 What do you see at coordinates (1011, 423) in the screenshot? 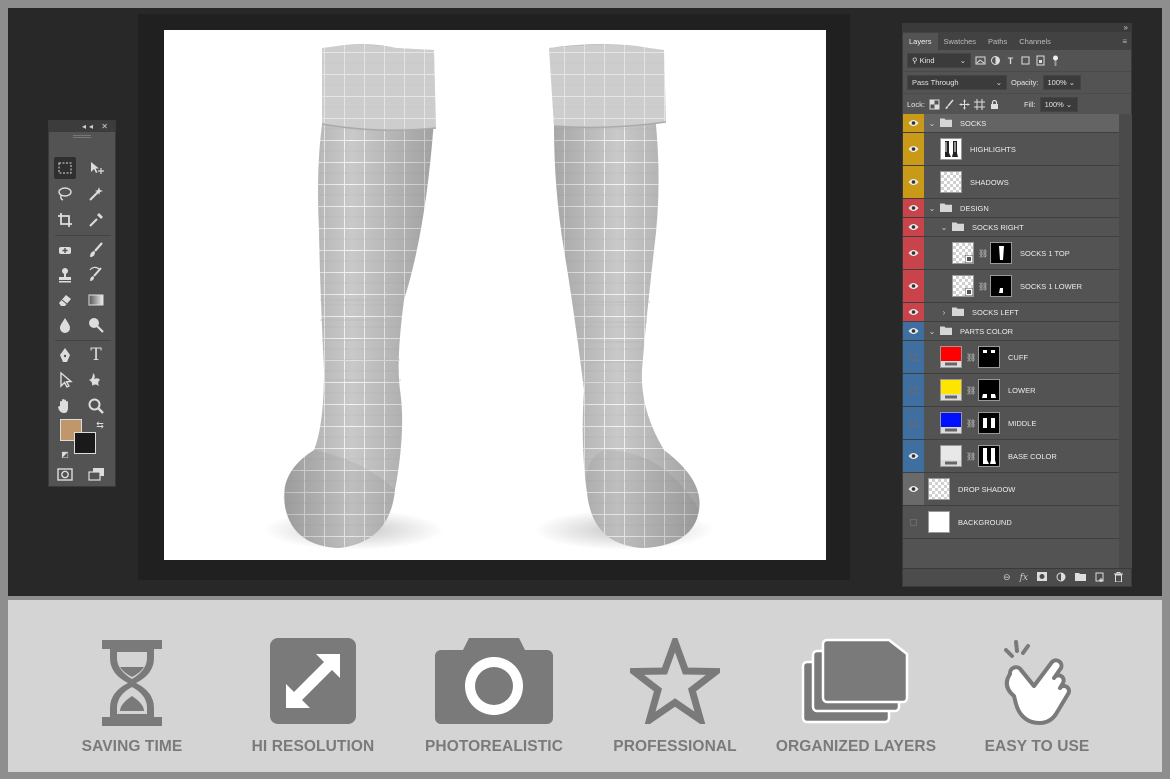
I see `layer-row-middle: ⛓ MIDDLE` at bounding box center [1011, 423].